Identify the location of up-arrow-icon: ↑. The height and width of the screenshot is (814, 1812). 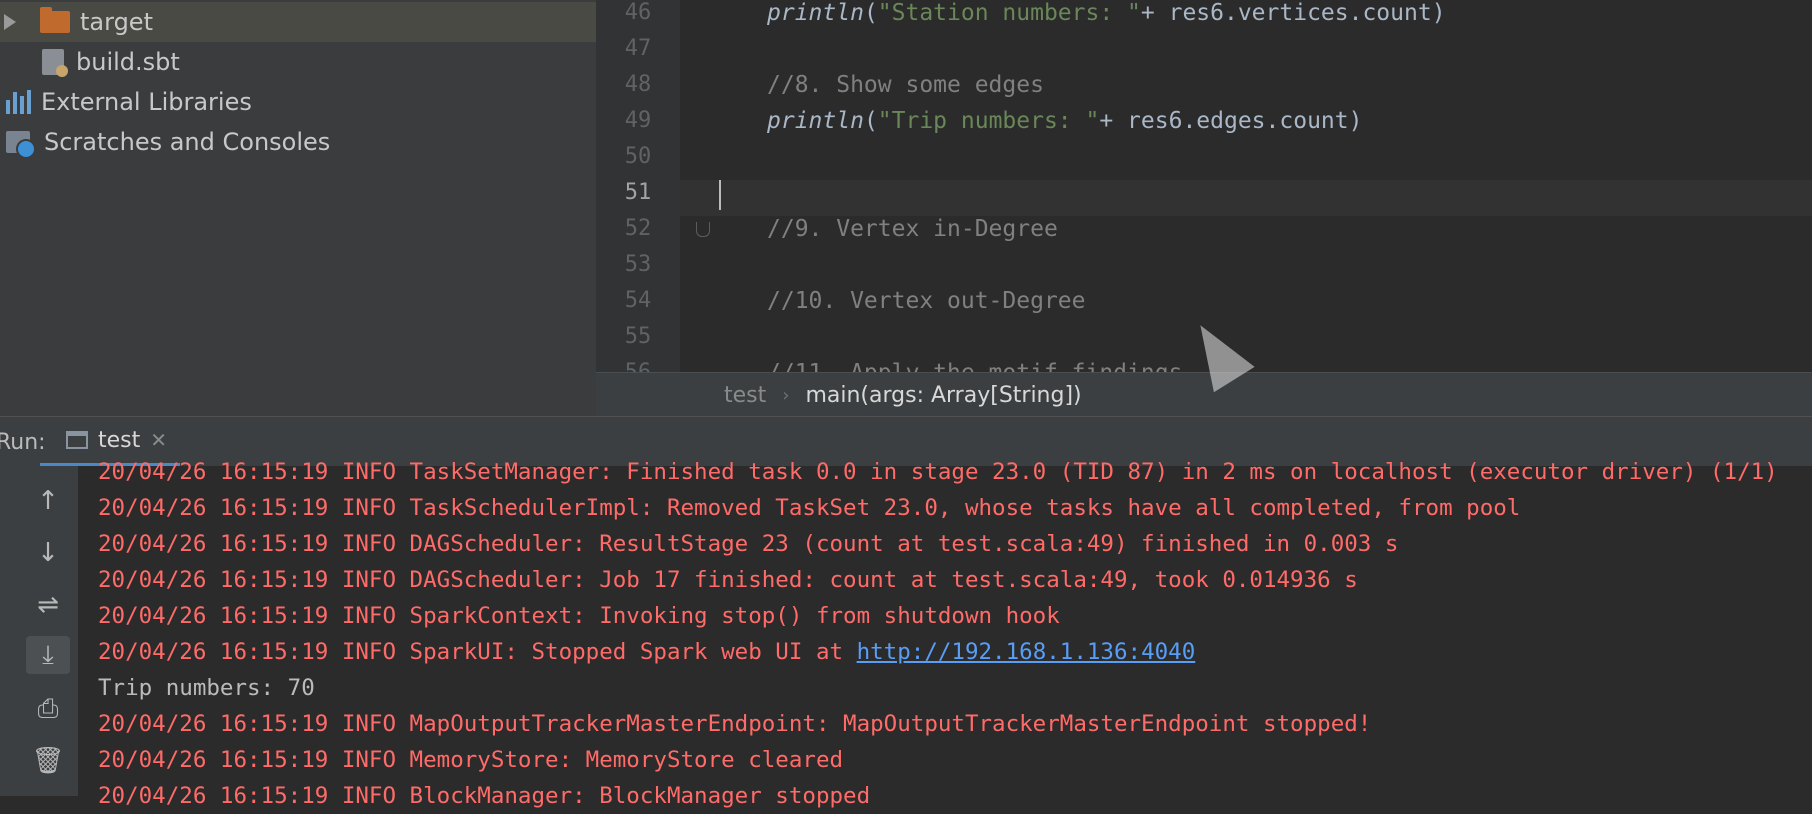
(48, 501).